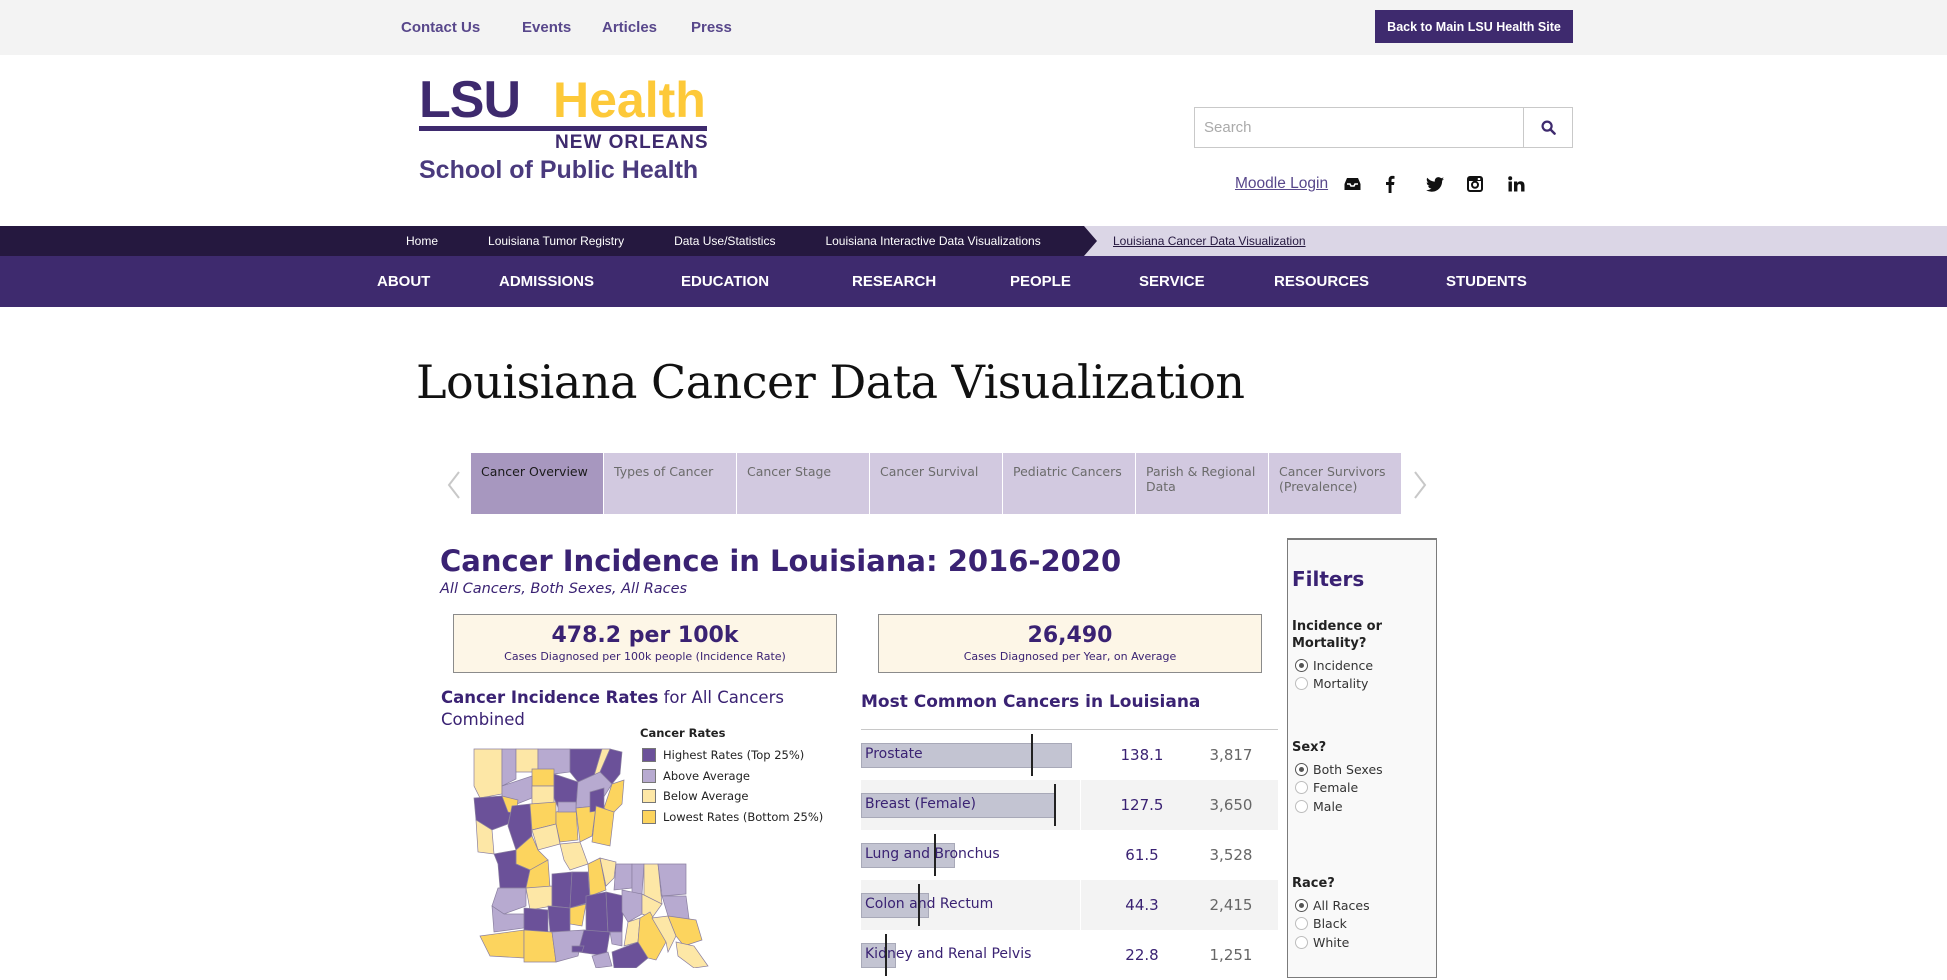 The image size is (1947, 980). Describe the element at coordinates (646, 27) in the screenshot. I see `articles-link: Articles` at that location.